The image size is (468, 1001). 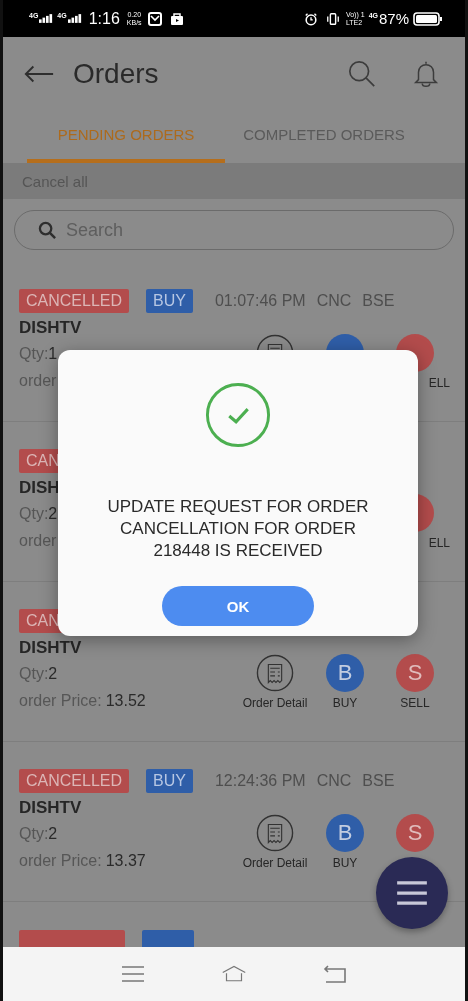 What do you see at coordinates (238, 606) in the screenshot?
I see `ok-button: OK` at bounding box center [238, 606].